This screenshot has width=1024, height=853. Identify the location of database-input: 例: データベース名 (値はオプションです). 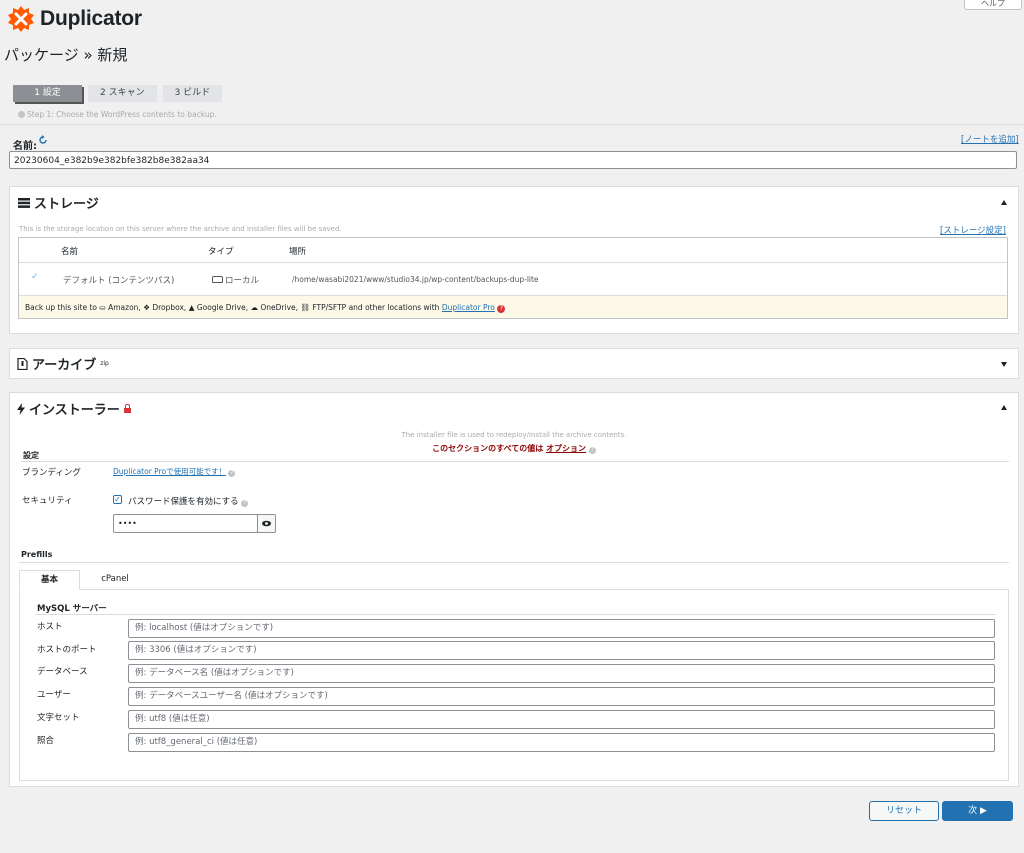
(561, 673).